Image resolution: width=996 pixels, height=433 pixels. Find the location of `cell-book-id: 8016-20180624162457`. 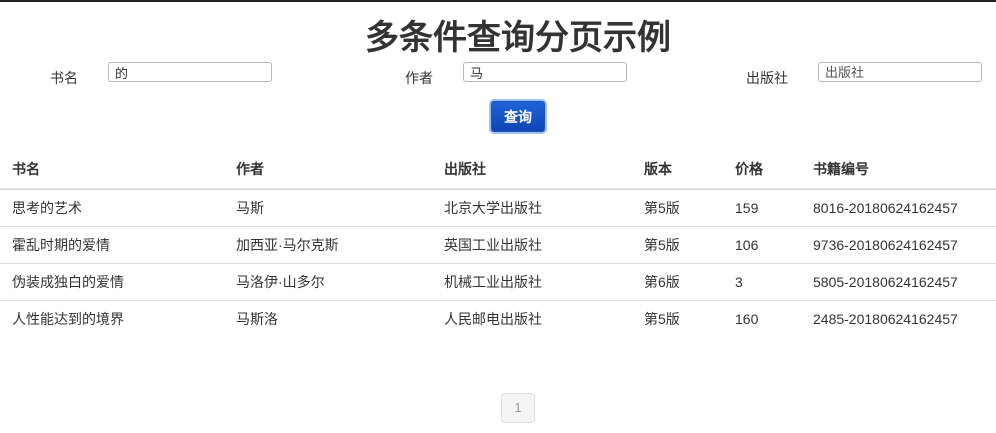

cell-book-id: 8016-20180624162457 is located at coordinates (898, 208).